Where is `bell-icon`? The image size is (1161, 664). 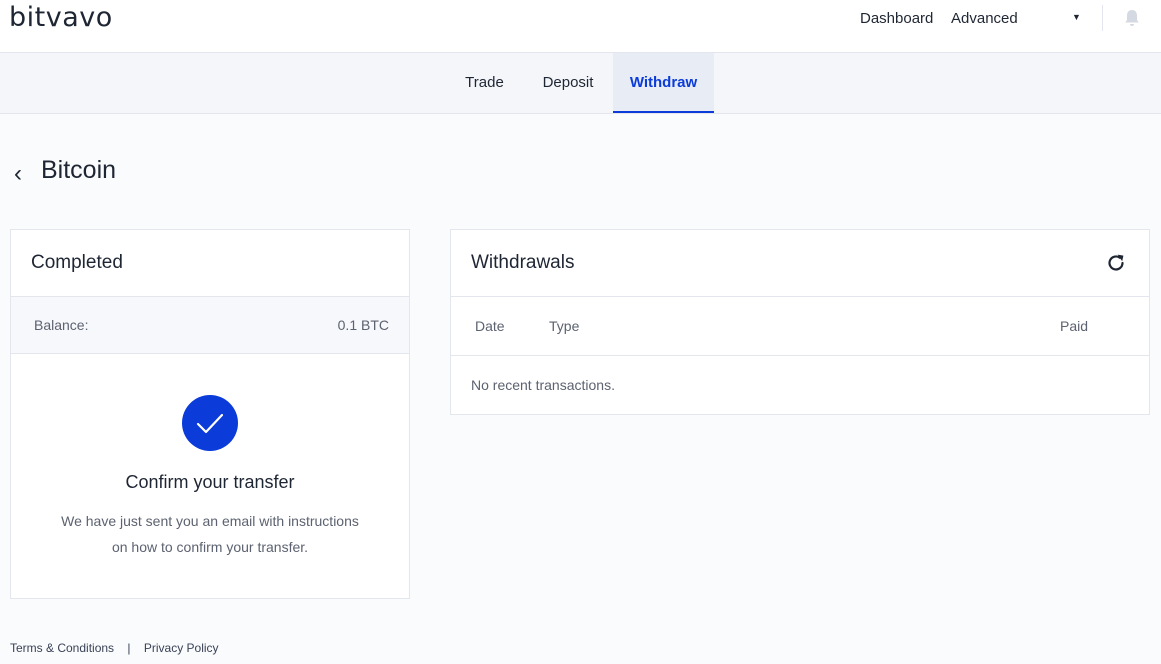
bell-icon is located at coordinates (1132, 18).